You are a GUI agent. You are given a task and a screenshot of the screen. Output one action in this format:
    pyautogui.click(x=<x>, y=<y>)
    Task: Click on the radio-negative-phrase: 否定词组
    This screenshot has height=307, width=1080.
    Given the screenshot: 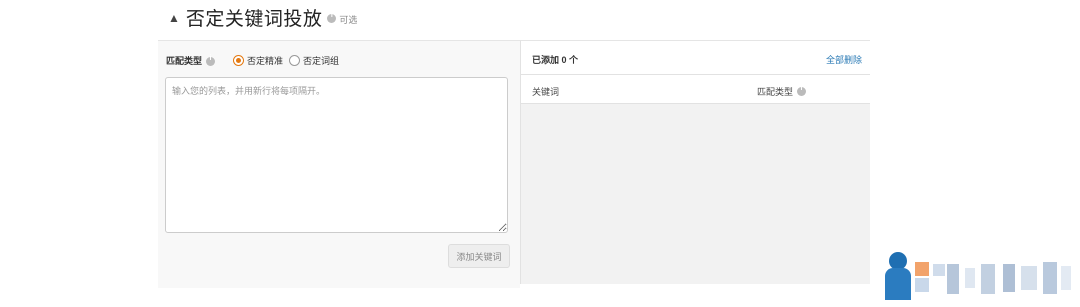 What is the action you would take?
    pyautogui.click(x=314, y=60)
    